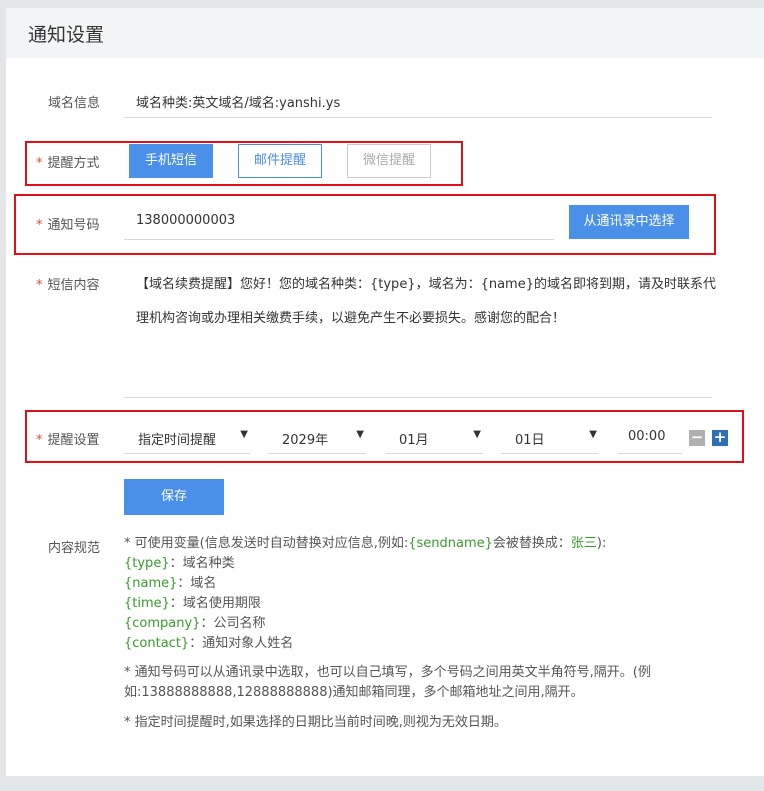  I want to click on month-value: 01月, so click(414, 440).